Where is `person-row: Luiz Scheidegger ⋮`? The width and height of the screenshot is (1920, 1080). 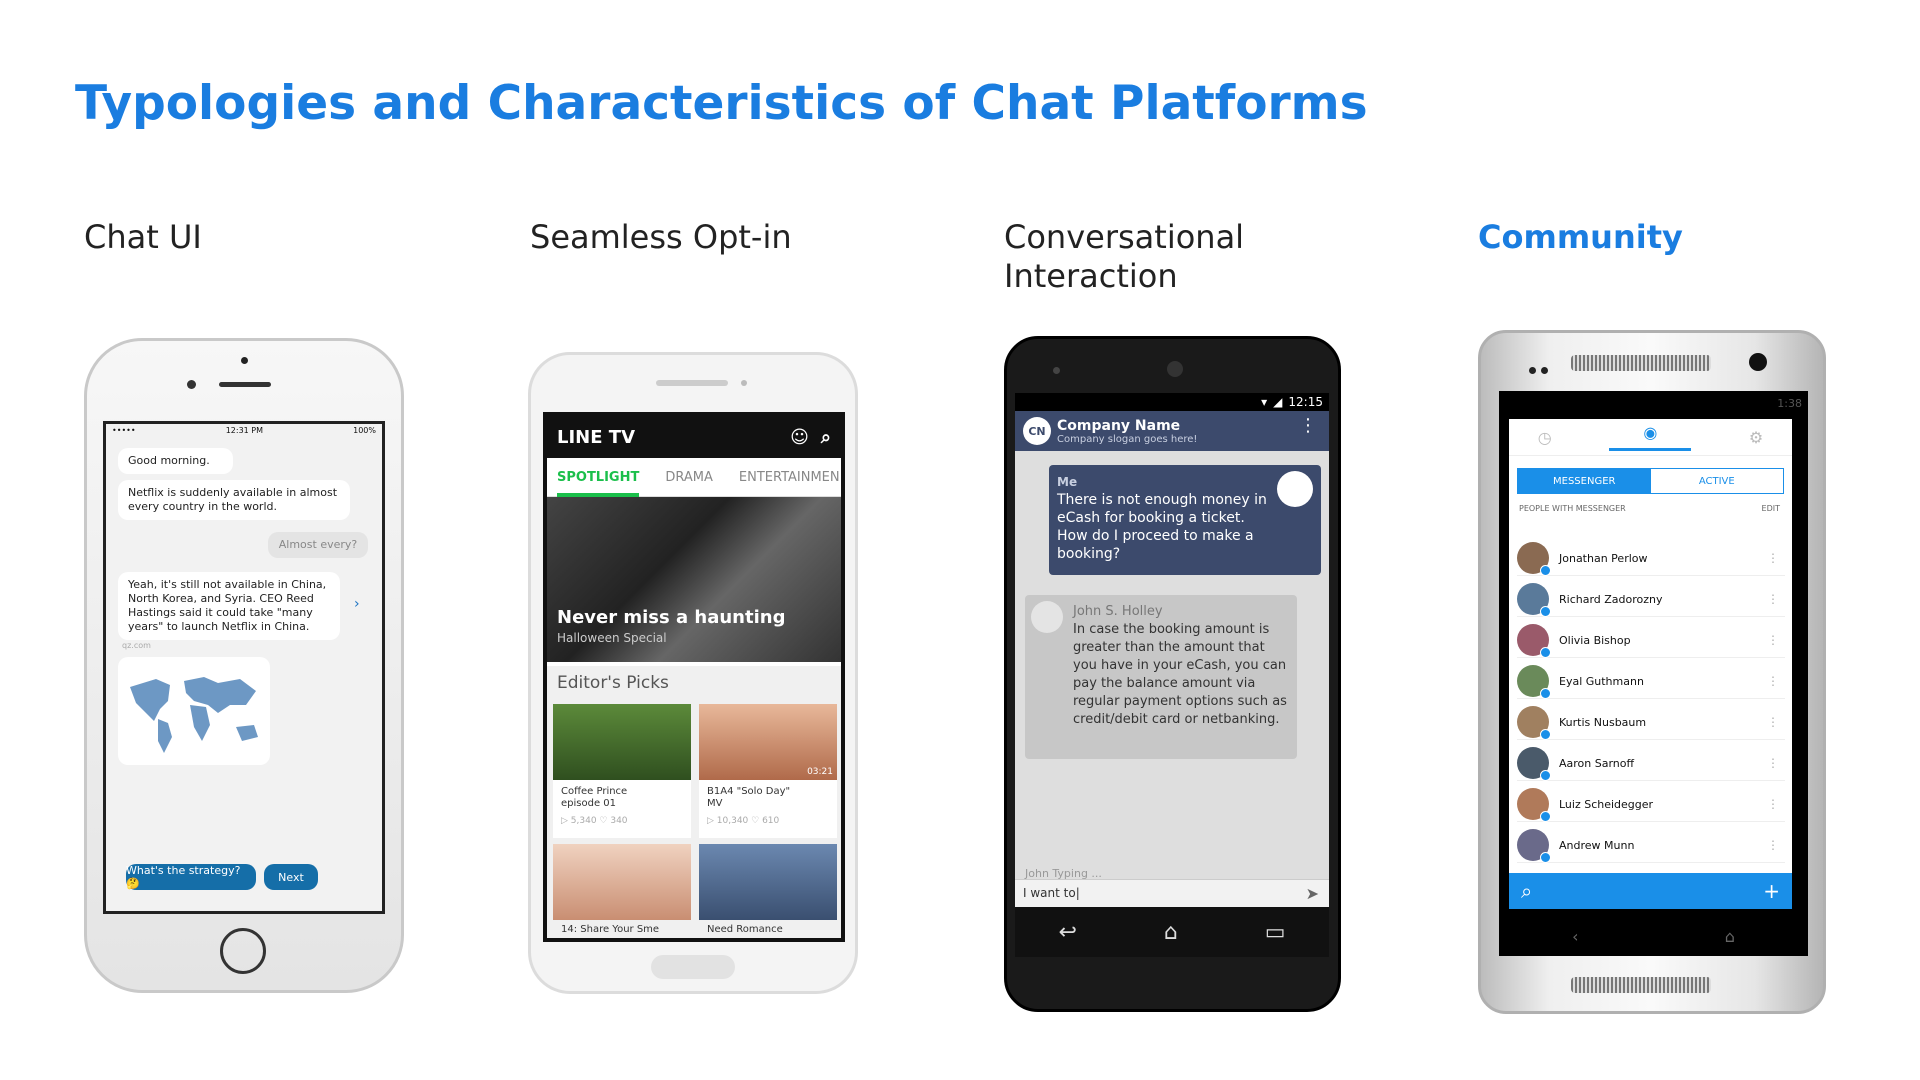 person-row: Luiz Scheidegger ⋮ is located at coordinates (1651, 804).